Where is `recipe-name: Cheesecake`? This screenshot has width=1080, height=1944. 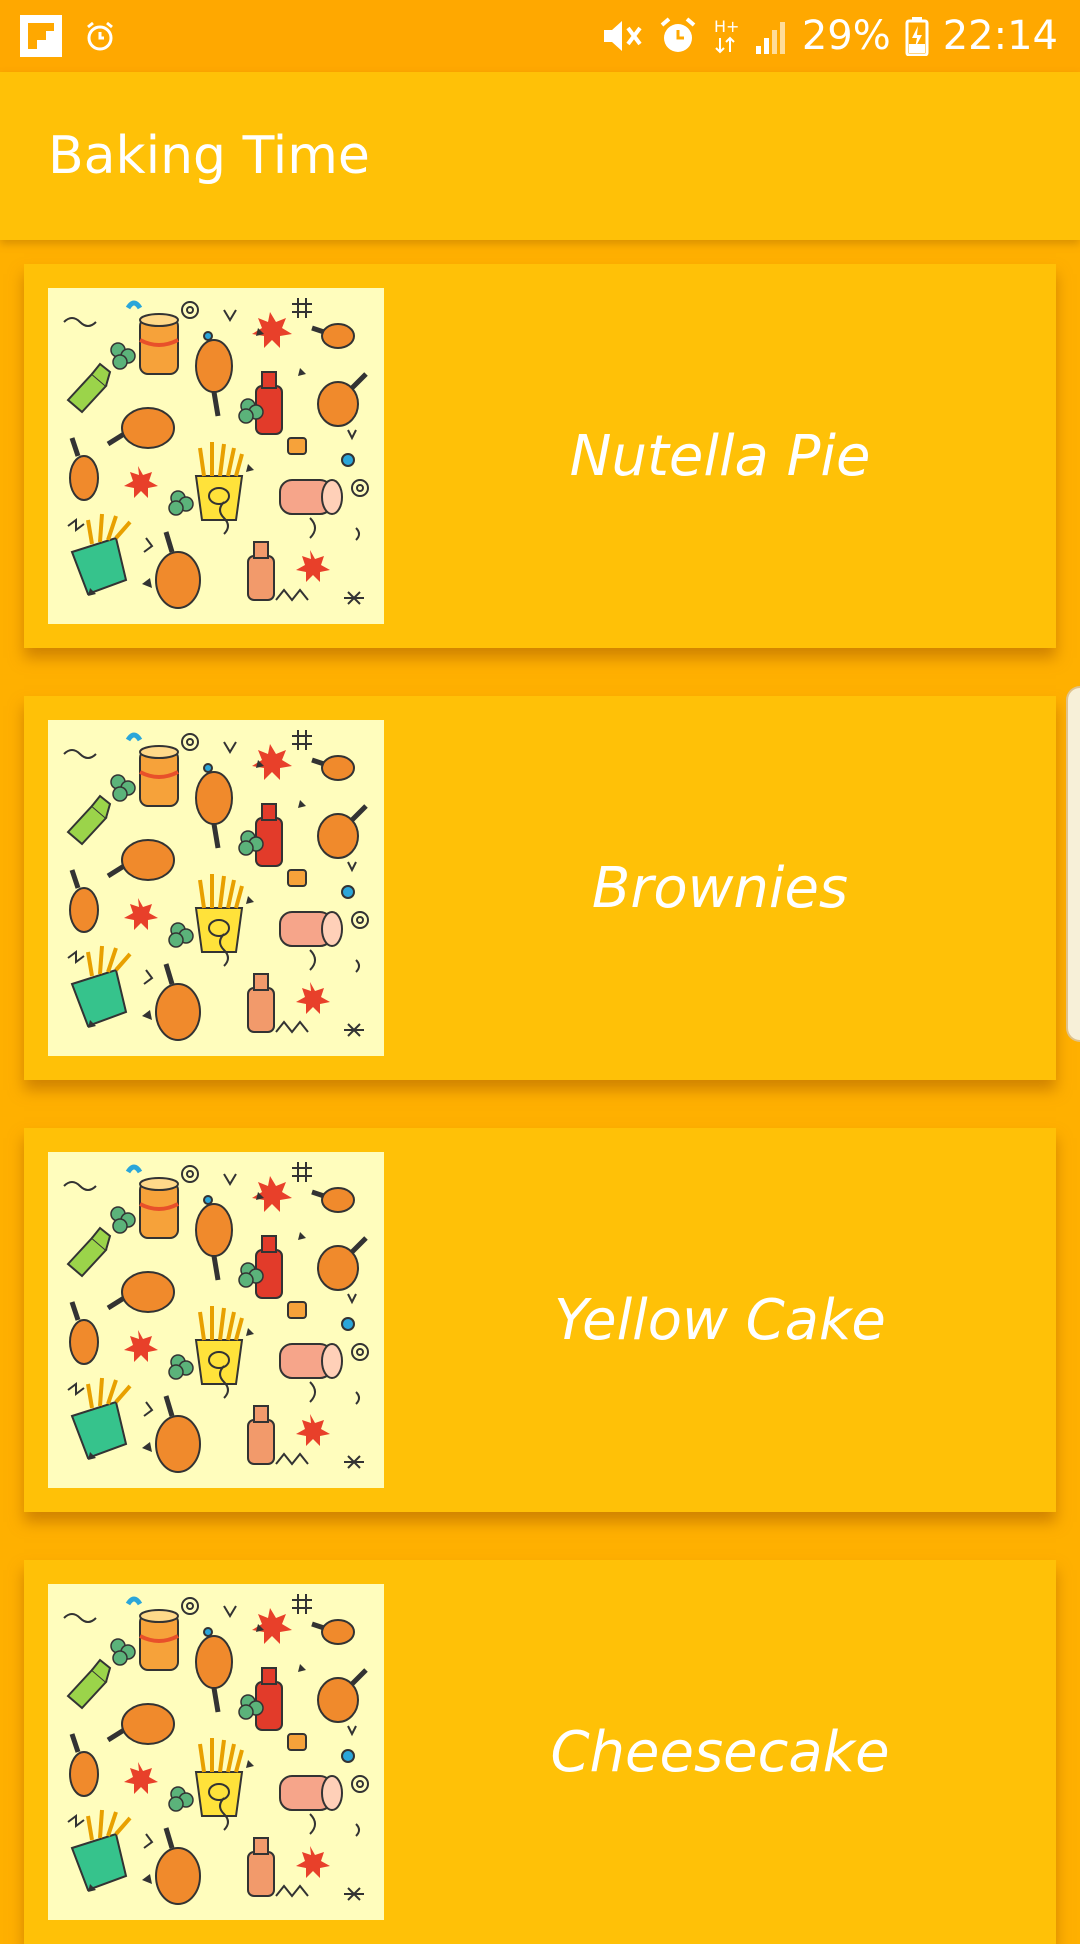
recipe-name: Cheesecake is located at coordinates (720, 1752).